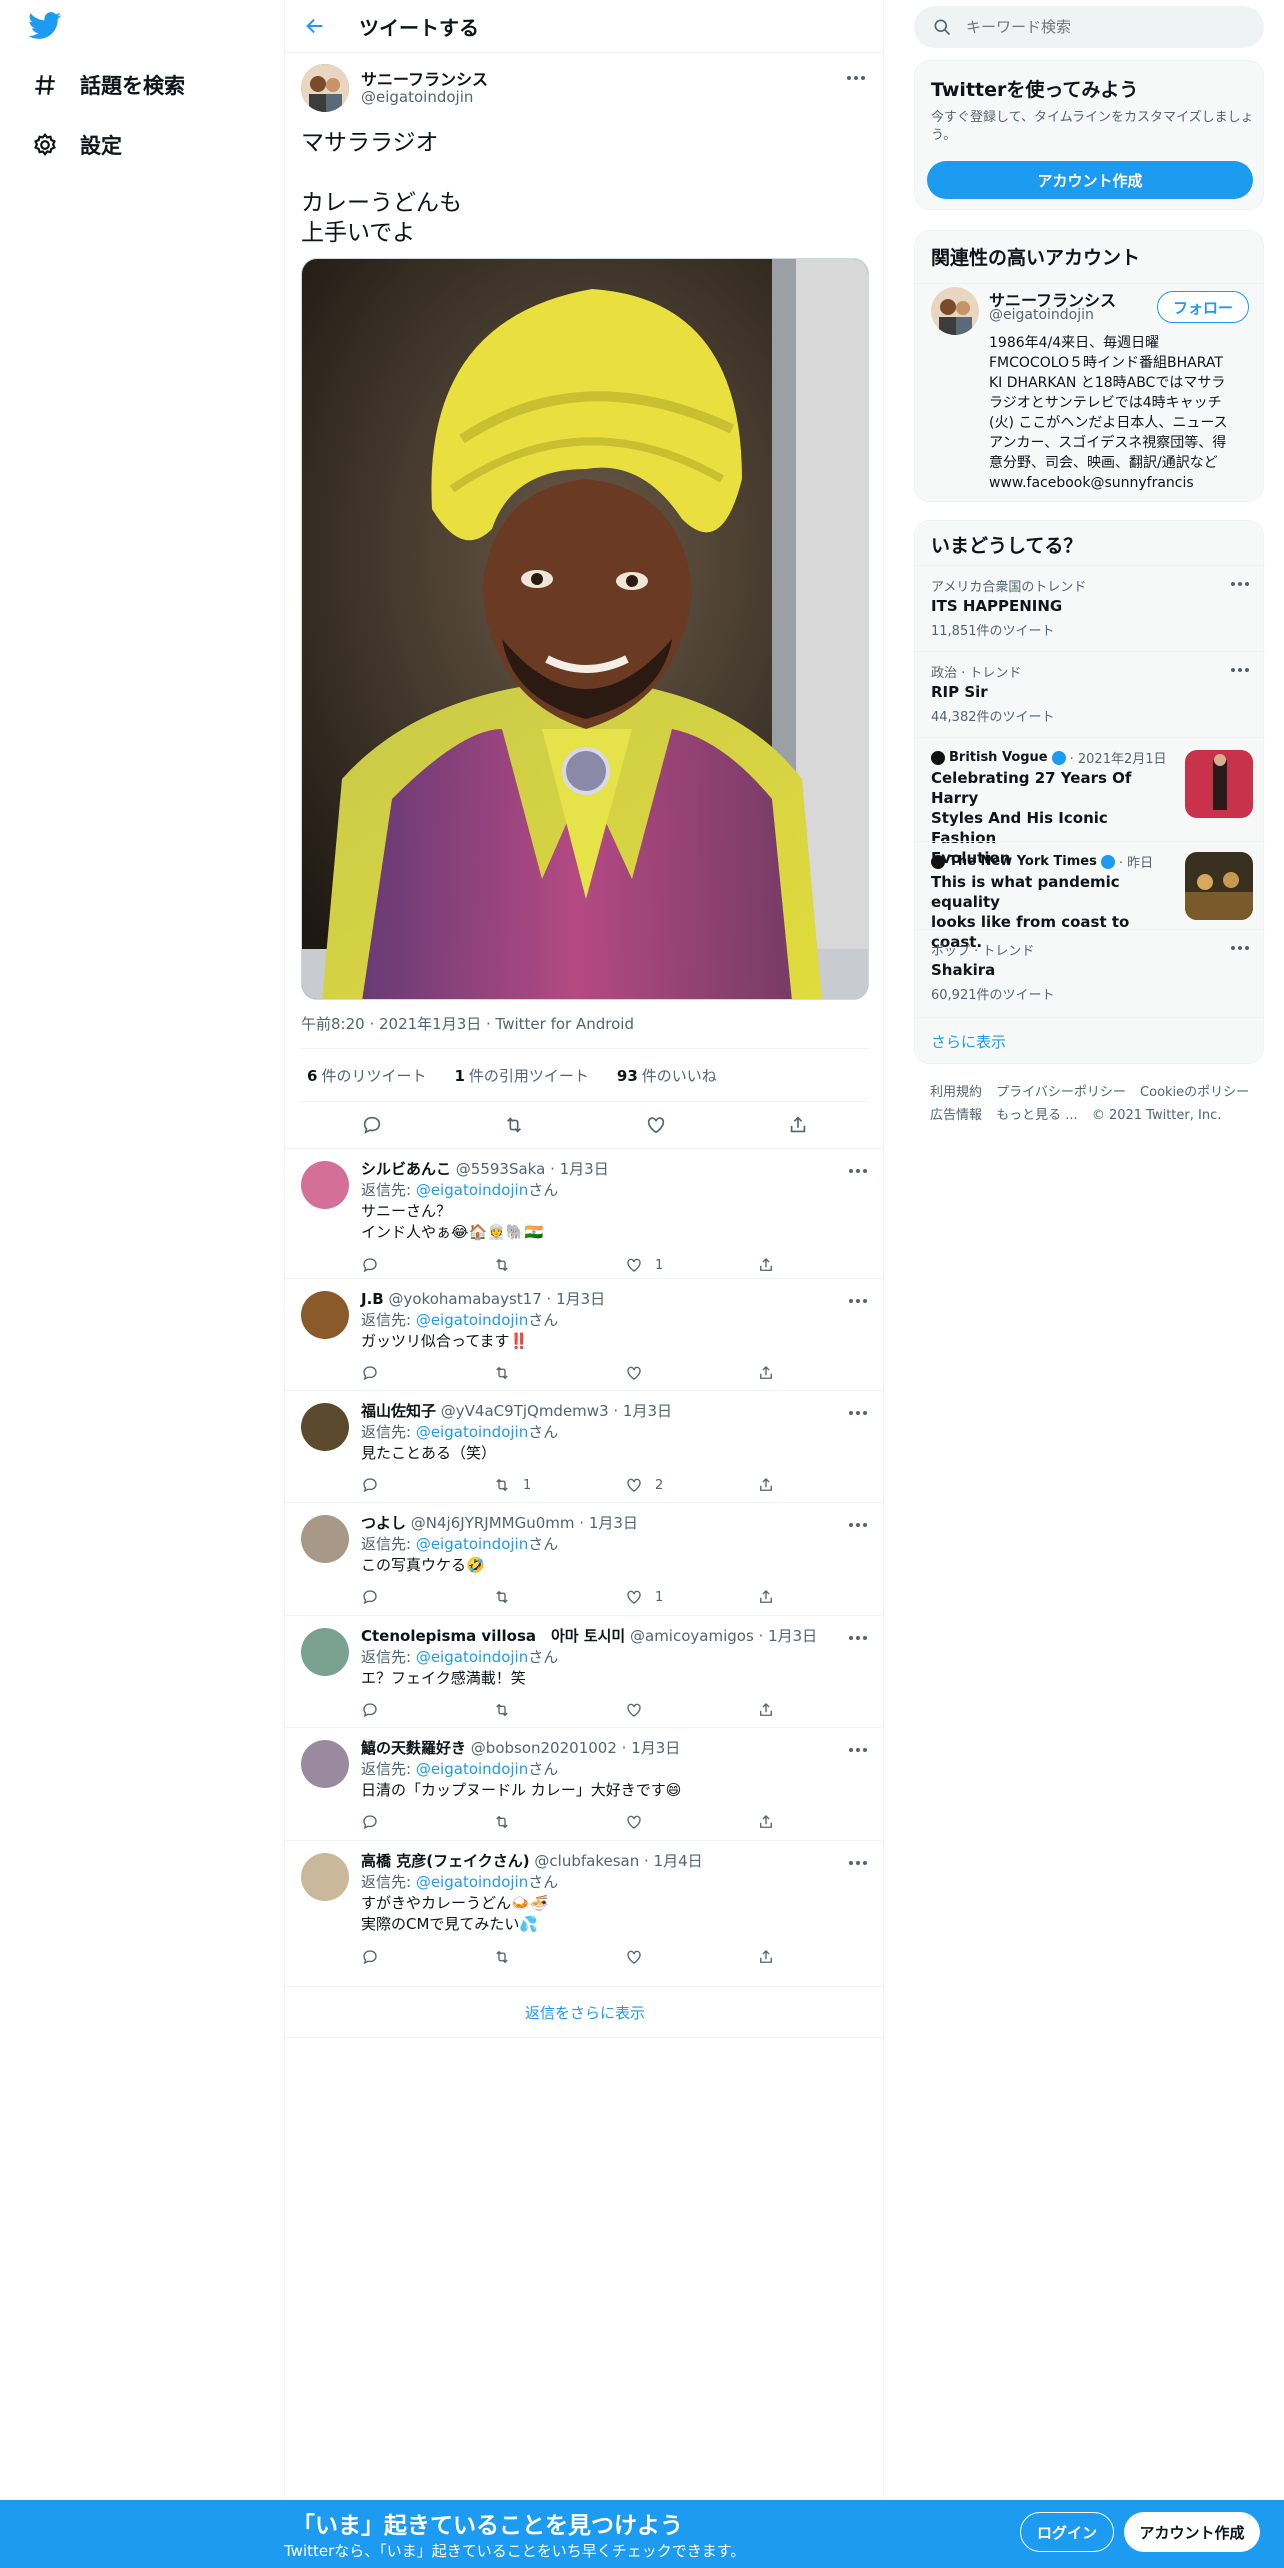 The width and height of the screenshot is (1284, 2568). I want to click on related-handle: @eigatoindojin, so click(1041, 315).